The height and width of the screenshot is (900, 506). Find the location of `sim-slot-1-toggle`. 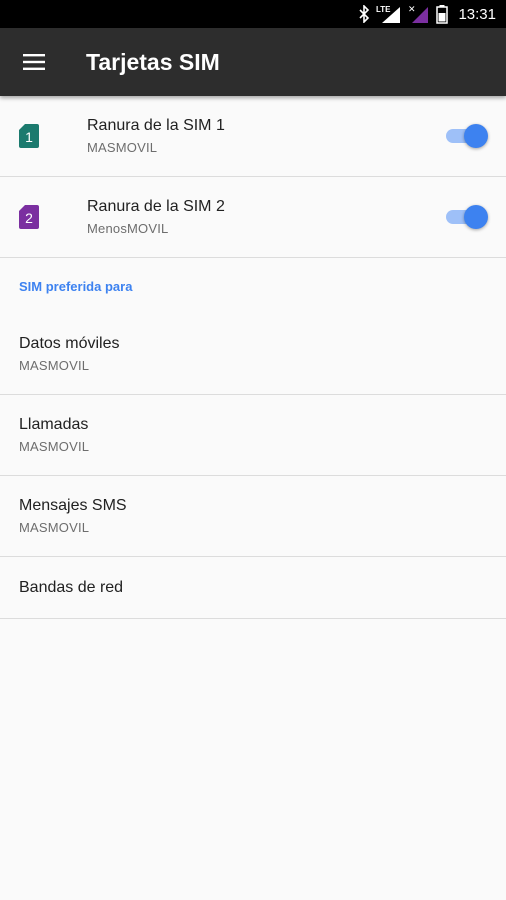

sim-slot-1-toggle is located at coordinates (466, 136).